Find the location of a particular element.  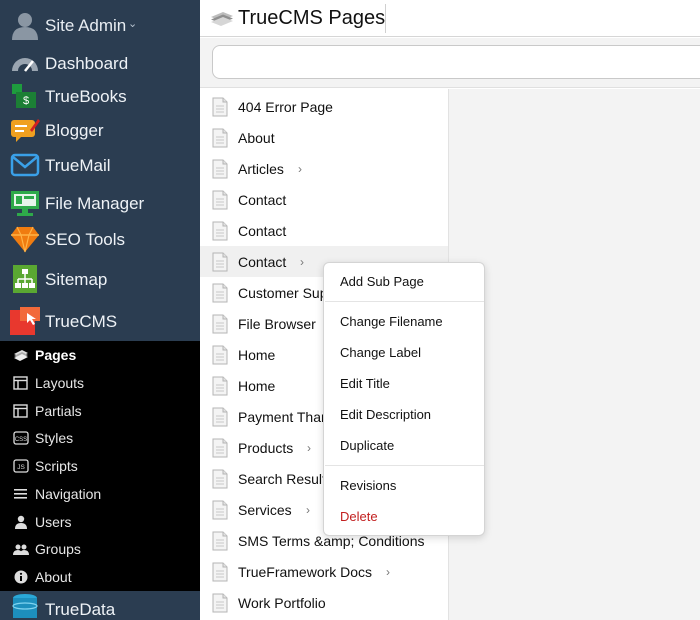

sidebar-item-truecms: TrueCMS is located at coordinates (100, 320).